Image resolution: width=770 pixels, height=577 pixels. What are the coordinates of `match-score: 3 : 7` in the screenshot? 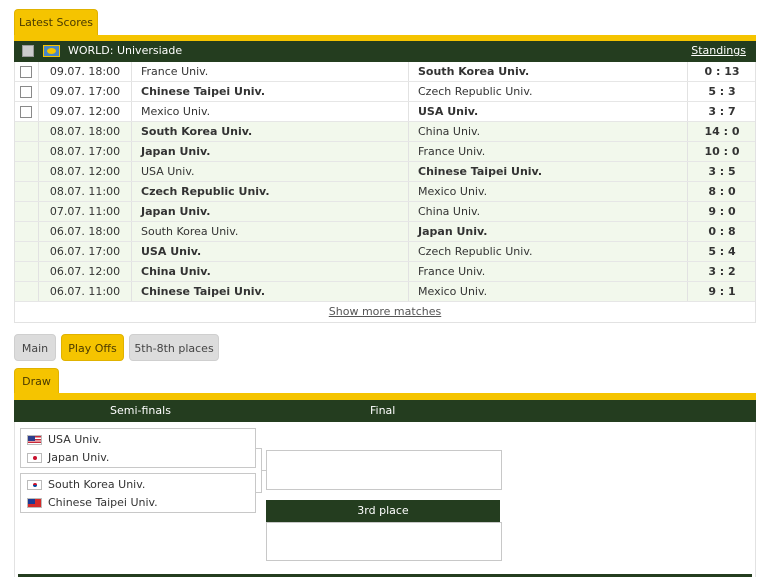 It's located at (722, 111).